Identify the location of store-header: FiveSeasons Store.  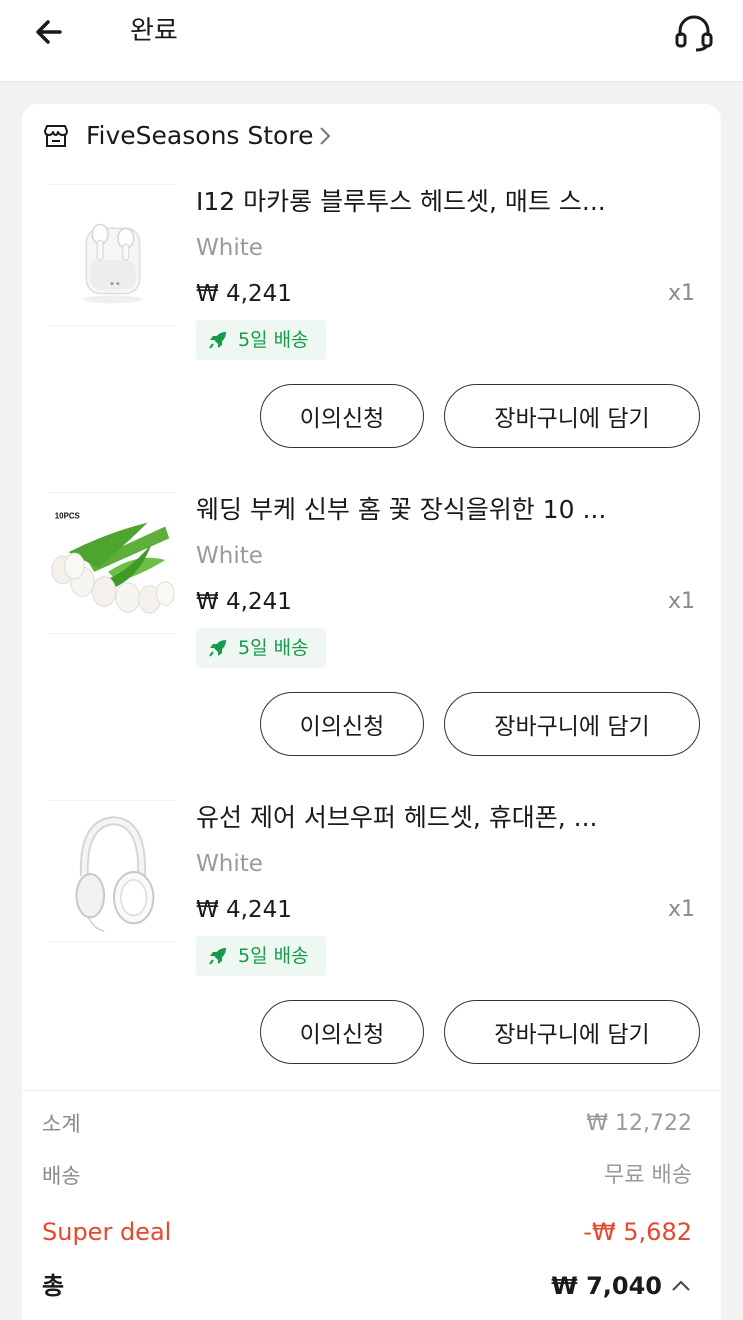
(187, 136).